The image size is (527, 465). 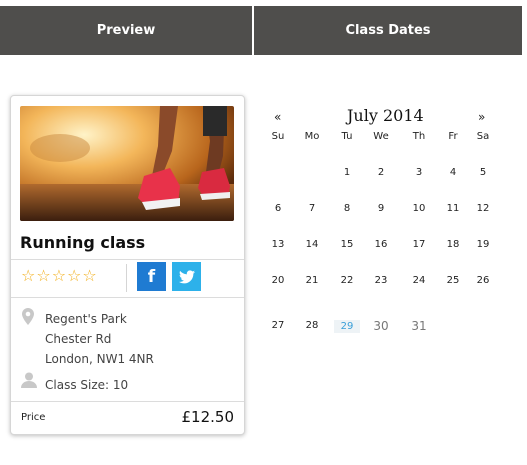 What do you see at coordinates (312, 244) in the screenshot?
I see `calendar-day: 14` at bounding box center [312, 244].